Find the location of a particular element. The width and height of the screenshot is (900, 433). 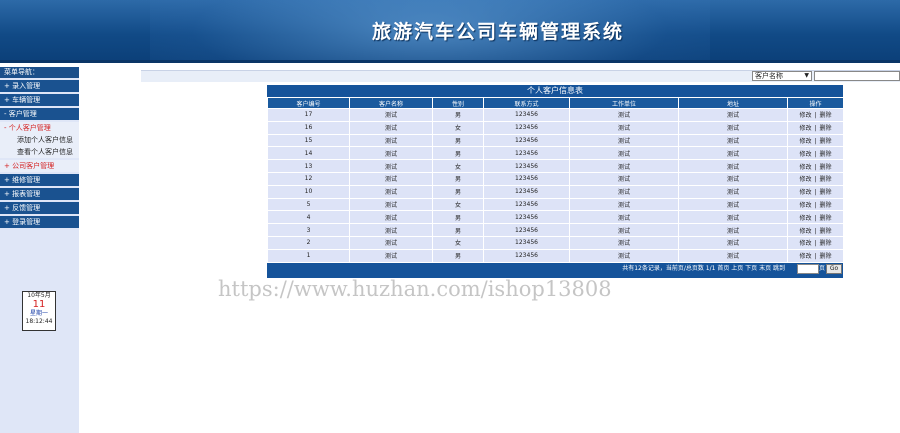

page-jump-input is located at coordinates (808, 268).